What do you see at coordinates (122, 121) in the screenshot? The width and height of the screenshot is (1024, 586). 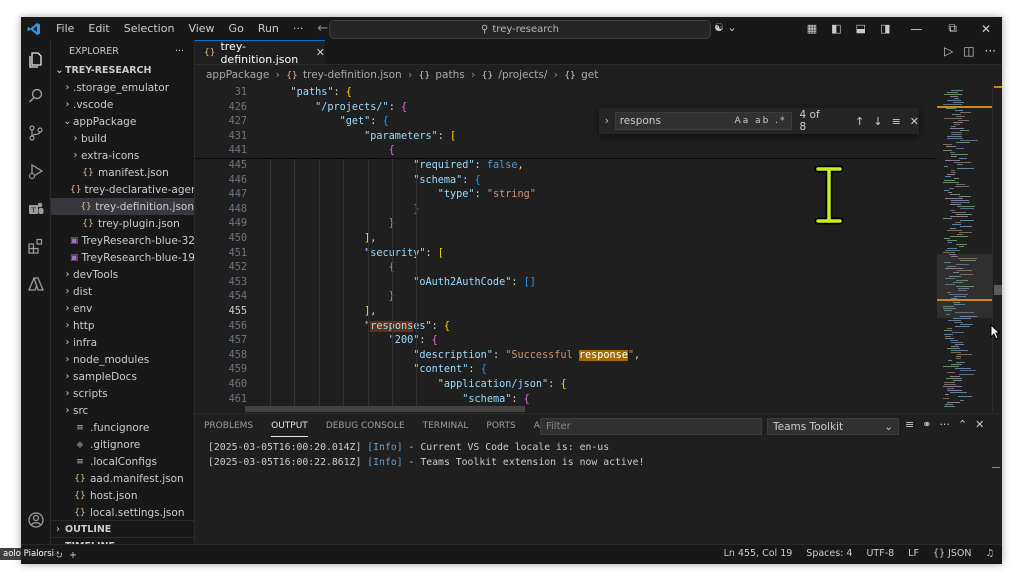 I see `tree-item: ⌄ appPackage` at bounding box center [122, 121].